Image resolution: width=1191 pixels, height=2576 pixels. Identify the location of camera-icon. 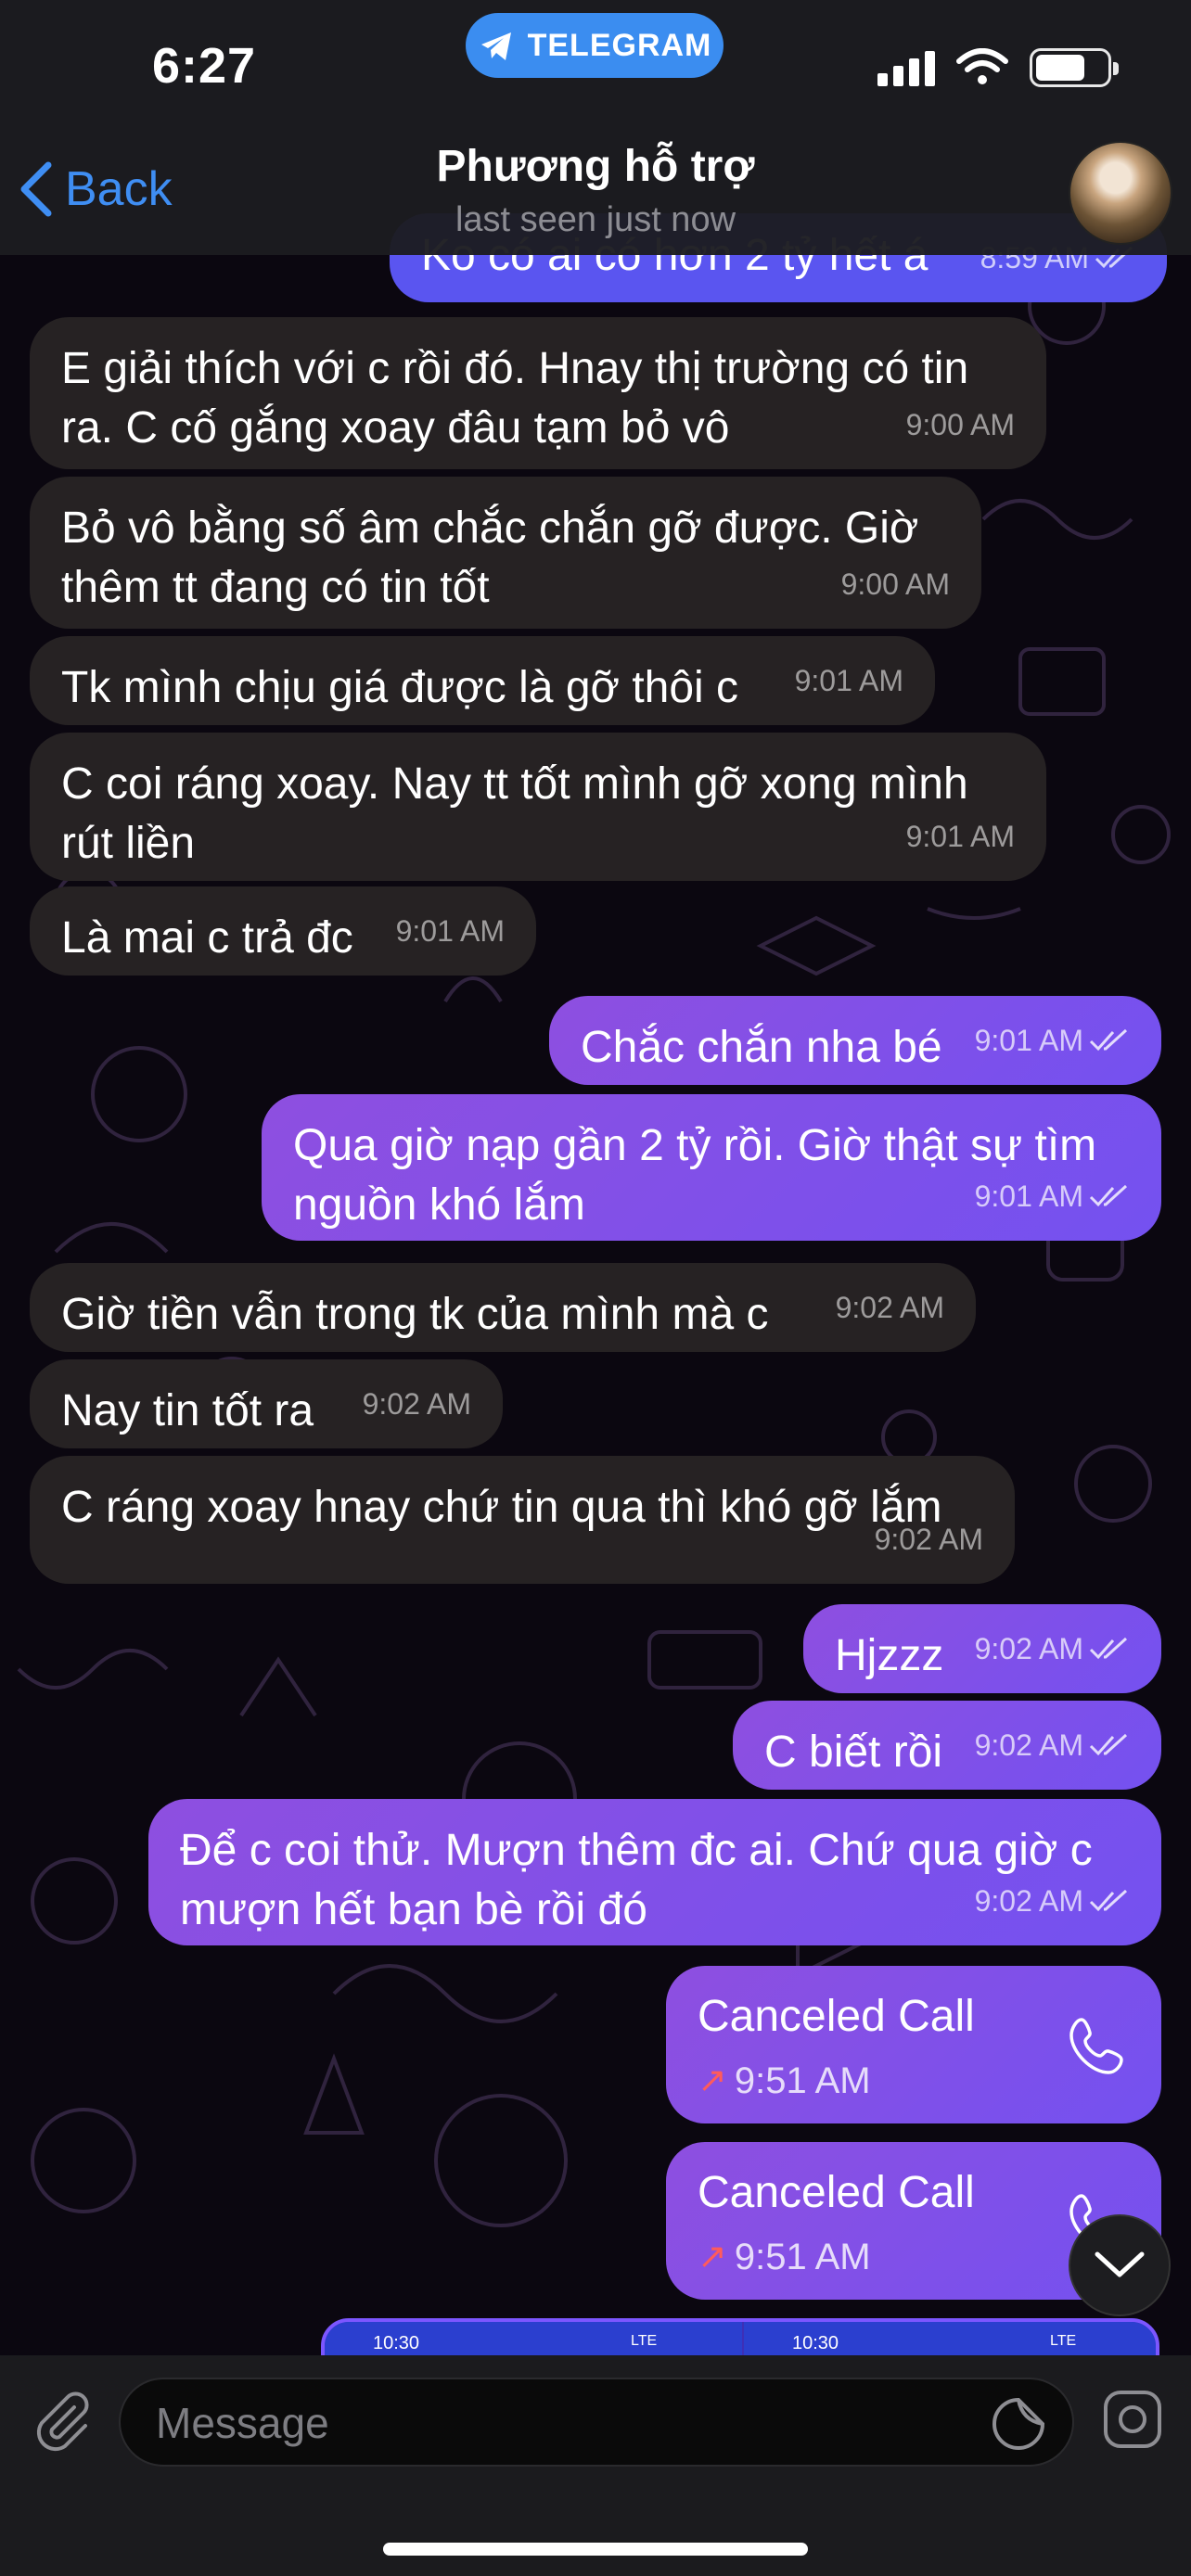
(1132, 2419).